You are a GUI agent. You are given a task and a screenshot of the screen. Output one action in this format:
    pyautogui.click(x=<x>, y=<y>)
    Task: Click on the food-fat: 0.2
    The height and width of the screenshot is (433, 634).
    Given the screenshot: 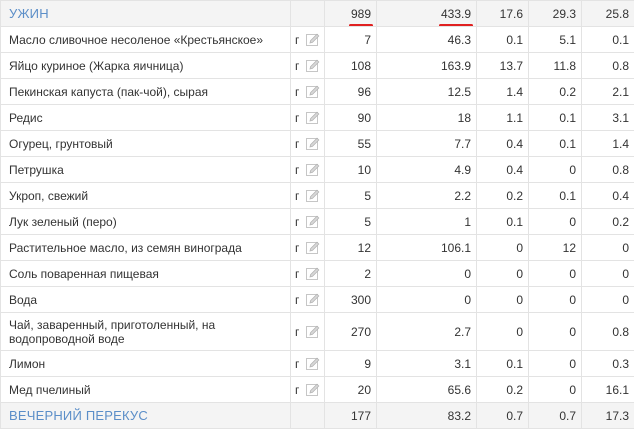 What is the action you would take?
    pyautogui.click(x=555, y=91)
    